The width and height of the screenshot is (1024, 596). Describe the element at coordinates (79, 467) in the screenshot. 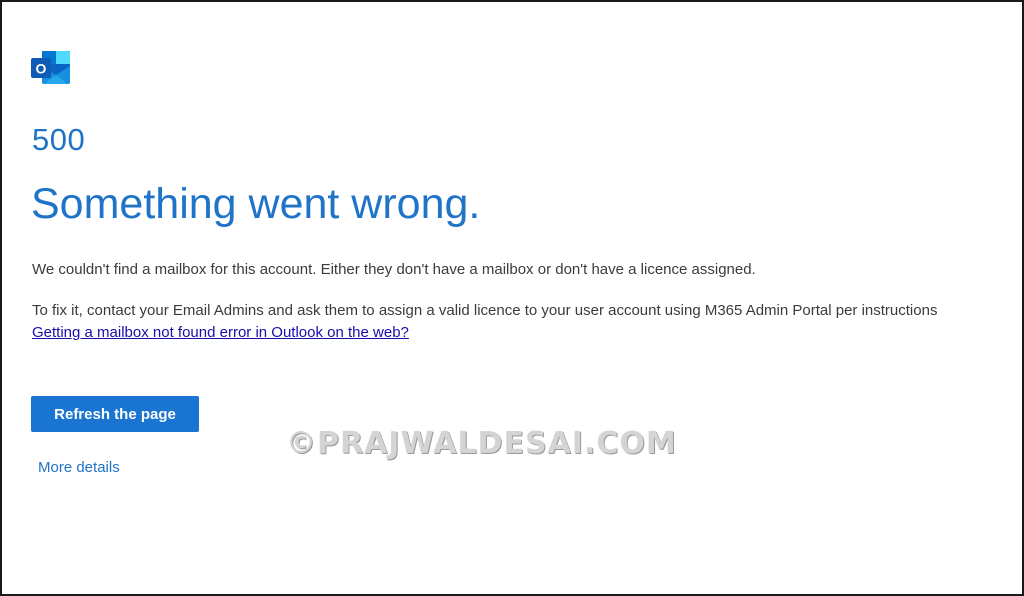

I see `more-details-link: More details` at that location.